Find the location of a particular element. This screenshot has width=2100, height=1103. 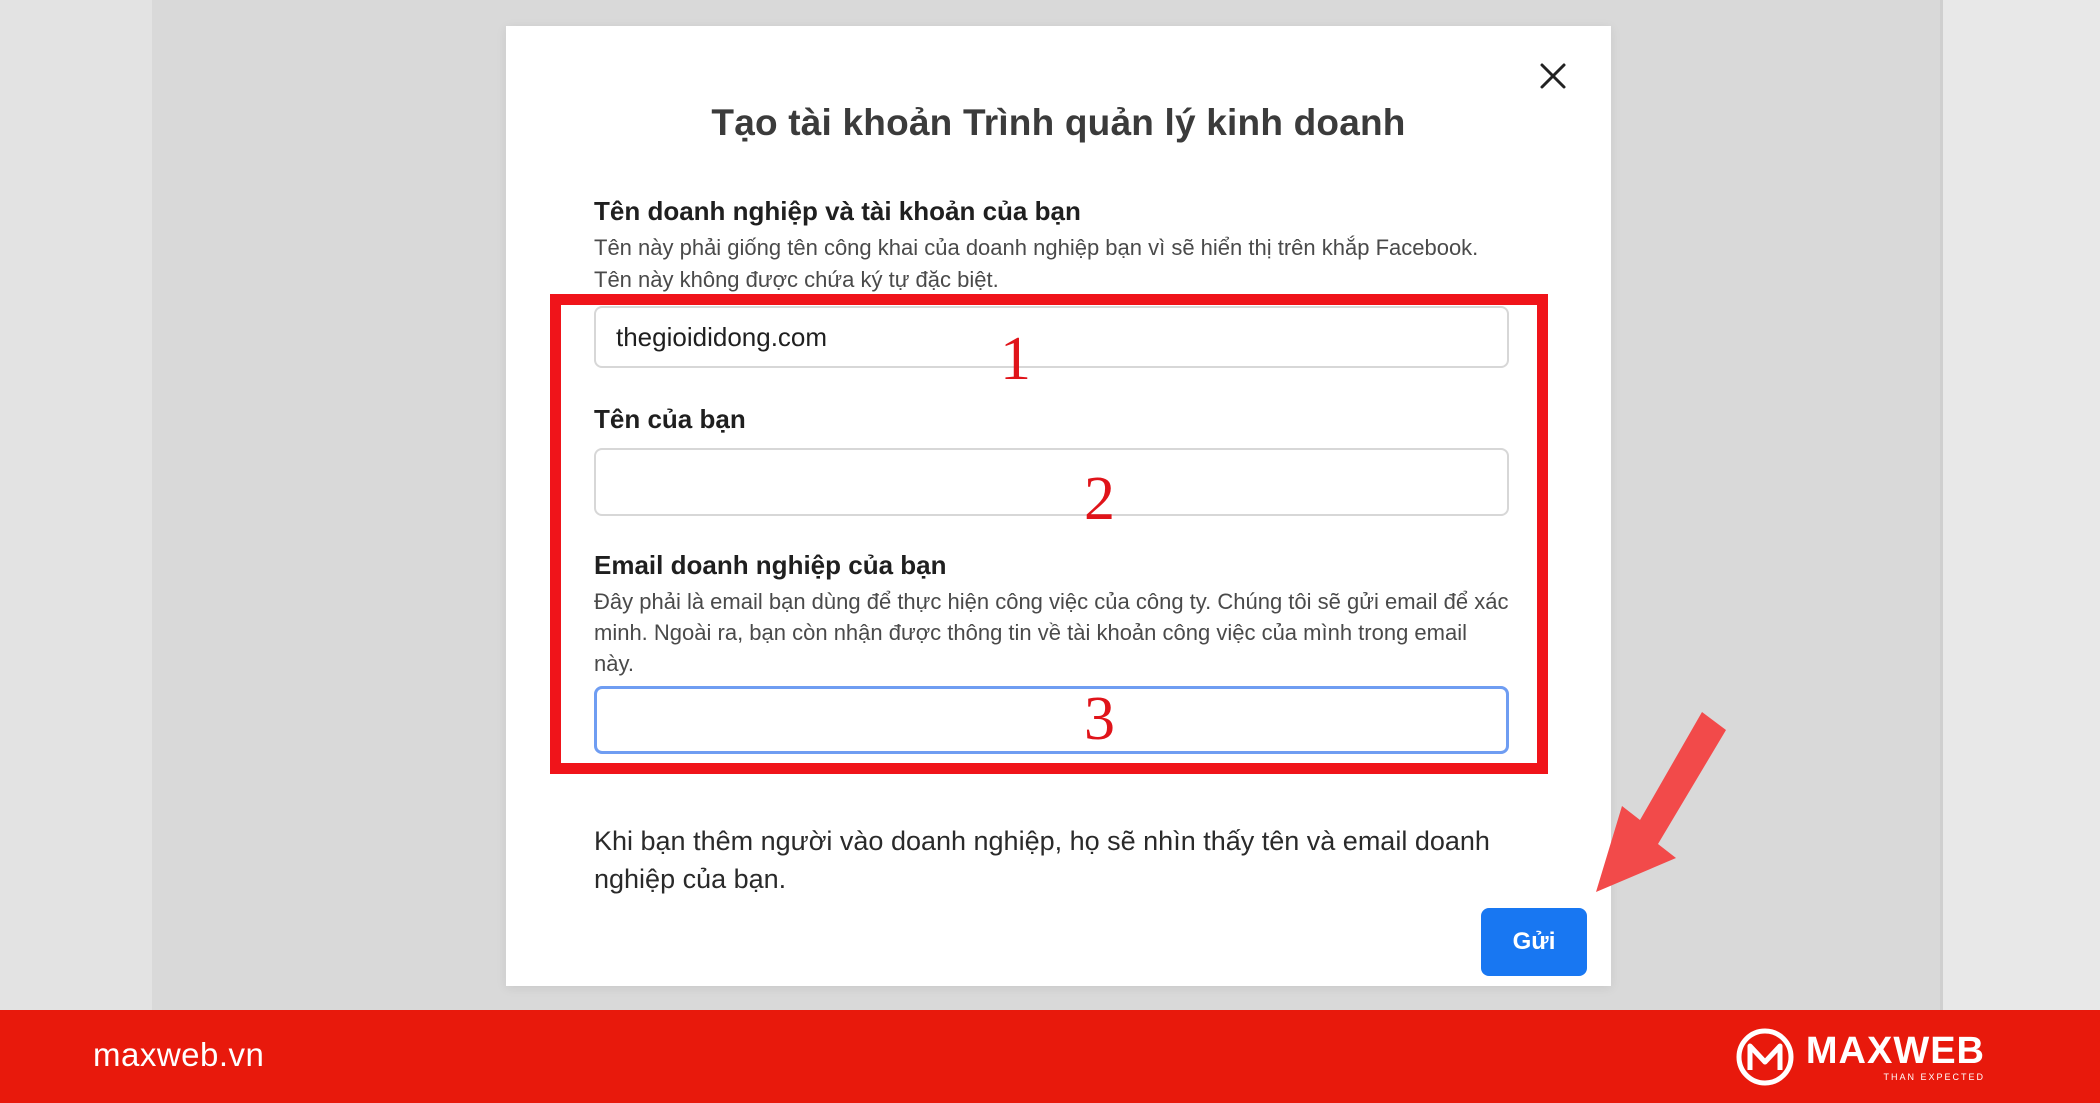

modal-title: Tạo tài khoản Trình quản lý kinh doanh is located at coordinates (1058, 122).